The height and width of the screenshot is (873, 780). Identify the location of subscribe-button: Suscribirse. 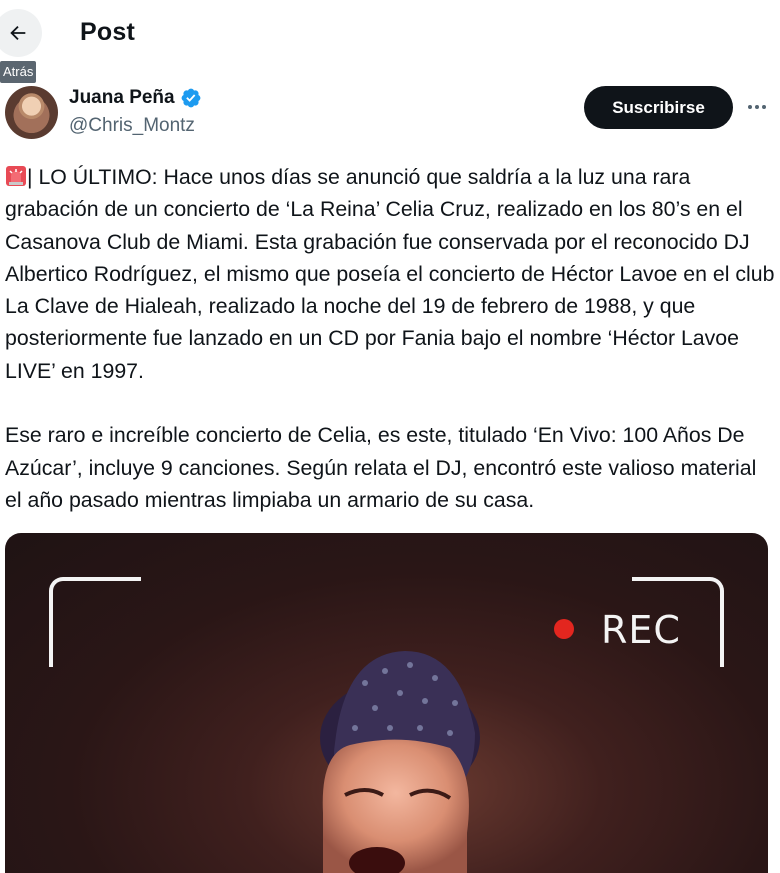
(658, 107).